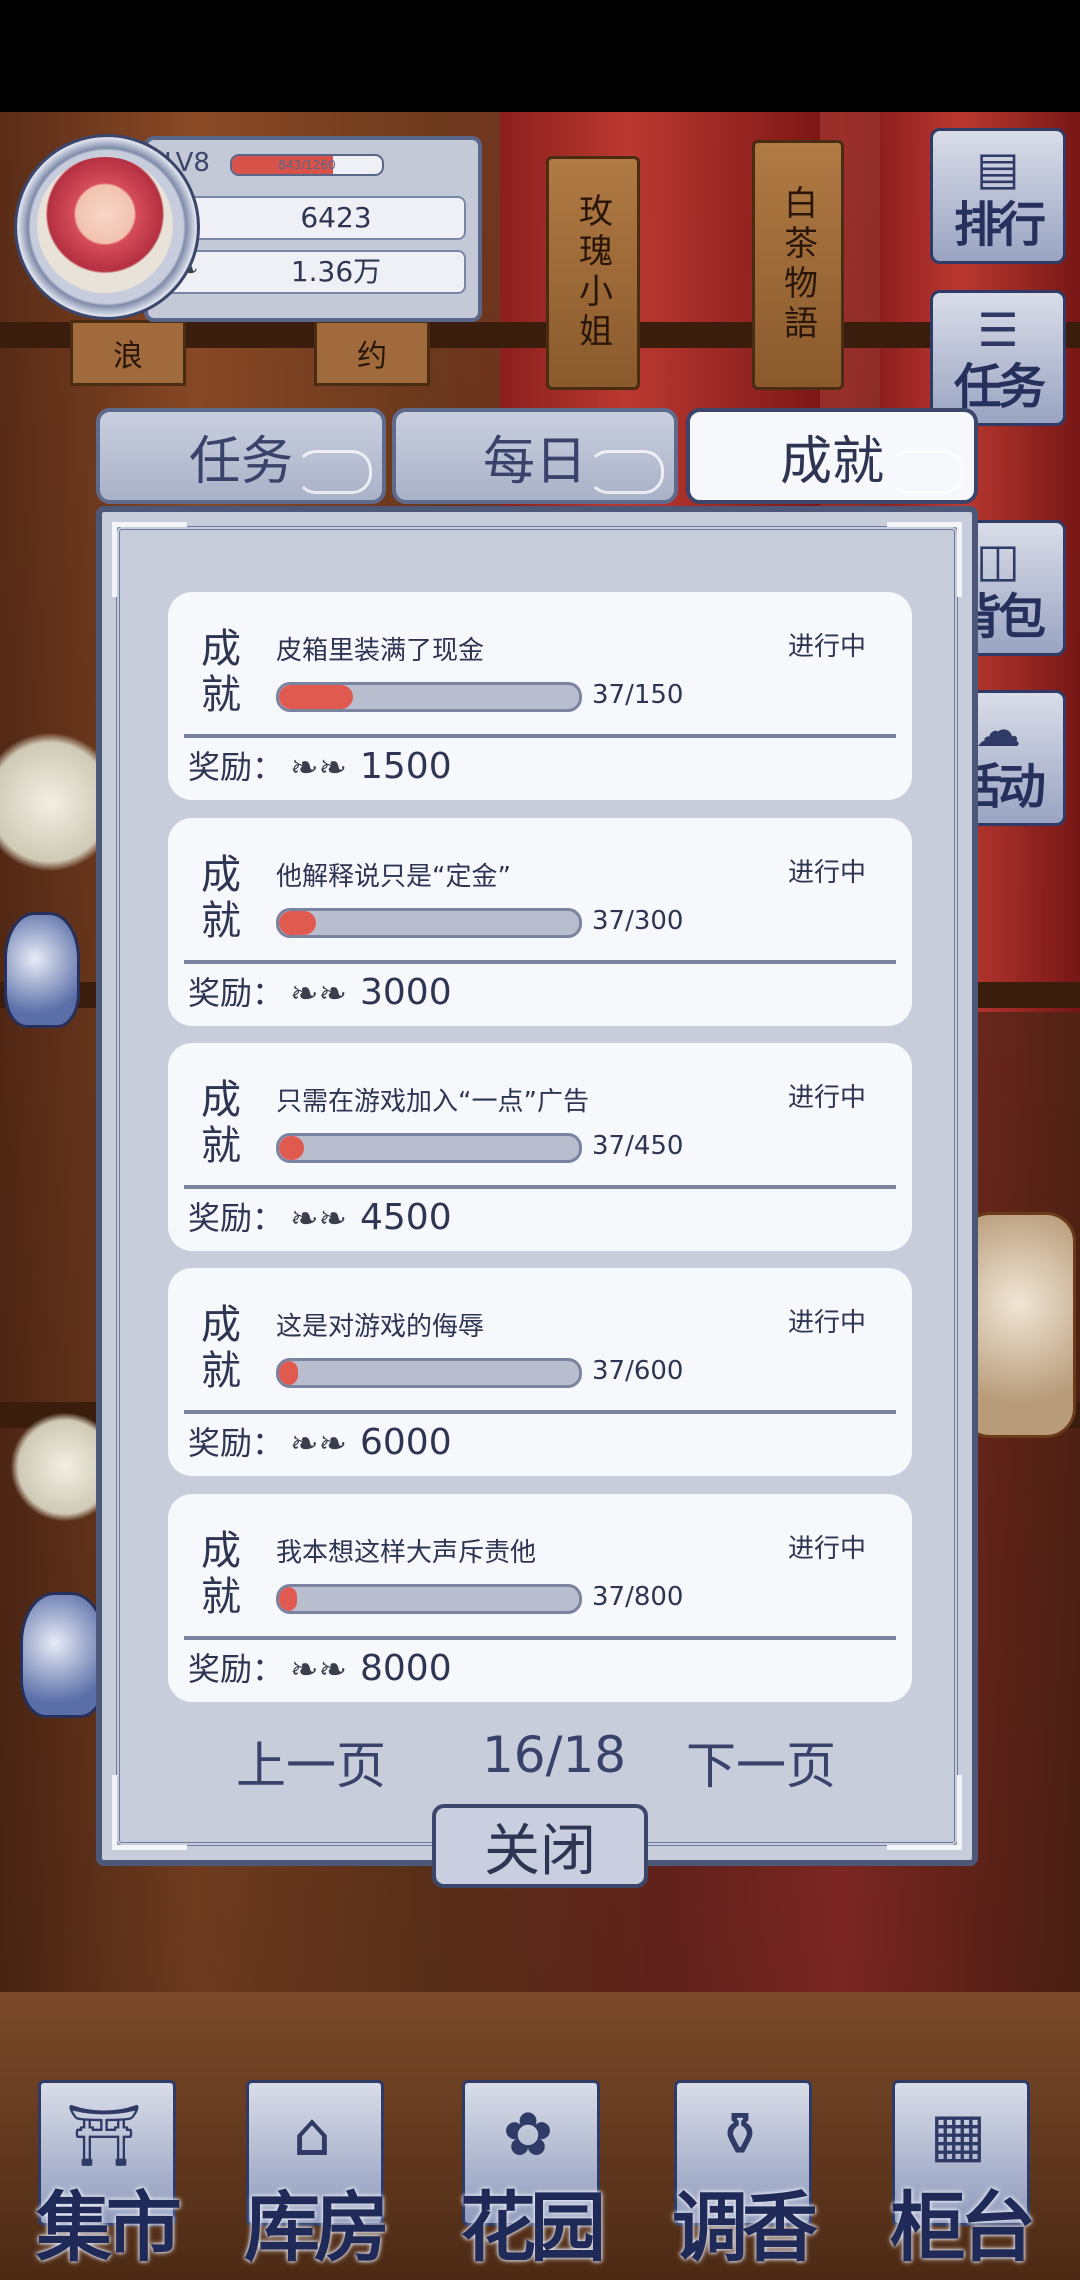  What do you see at coordinates (638, 1146) in the screenshot?
I see `achievement-progress-text: 37/450` at bounding box center [638, 1146].